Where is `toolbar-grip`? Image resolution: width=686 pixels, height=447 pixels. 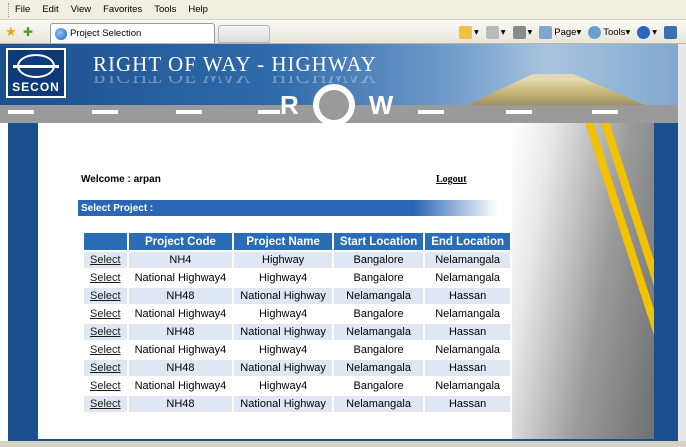 toolbar-grip is located at coordinates (9, 9).